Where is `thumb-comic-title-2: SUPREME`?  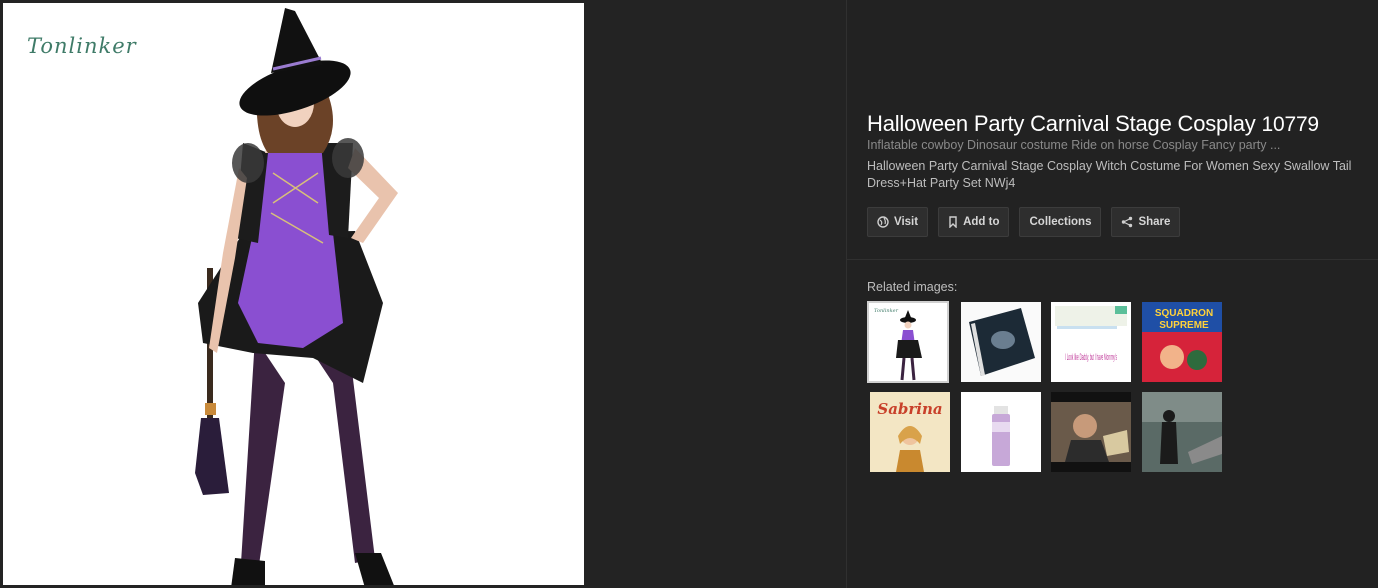
thumb-comic-title-2: SUPREME is located at coordinates (1184, 325).